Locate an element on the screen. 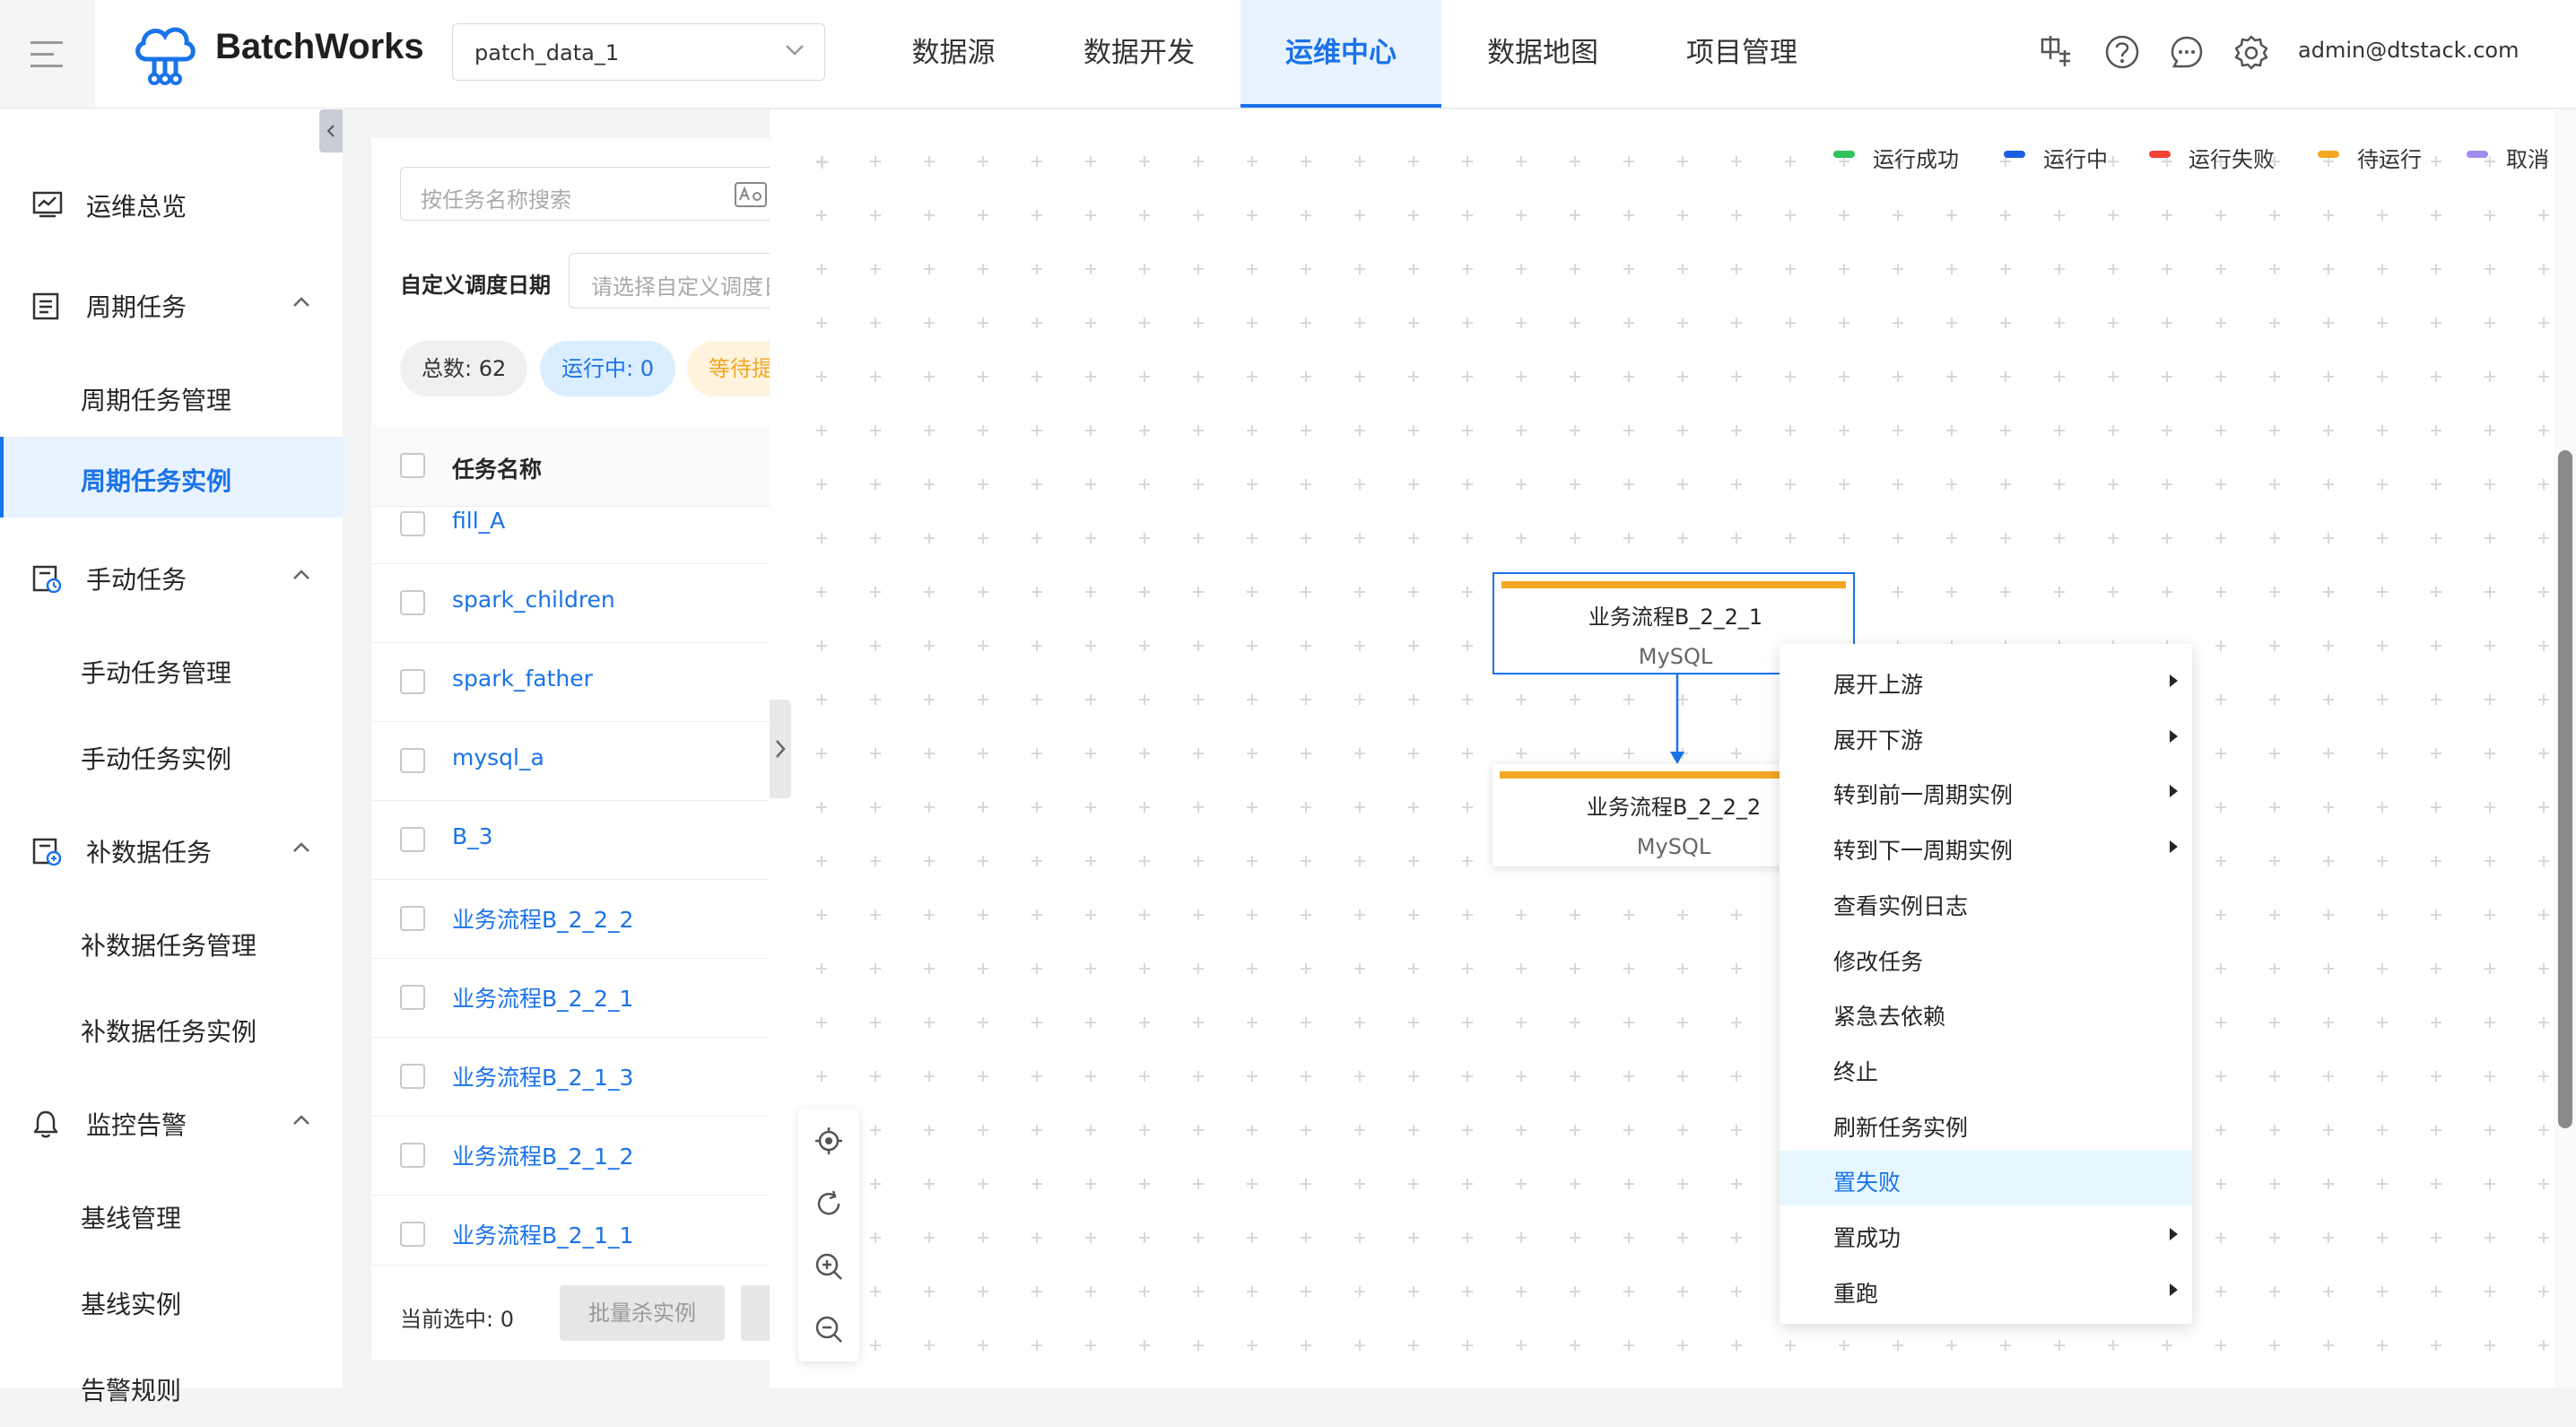  canvas-scrollbar is located at coordinates (2565, 749).